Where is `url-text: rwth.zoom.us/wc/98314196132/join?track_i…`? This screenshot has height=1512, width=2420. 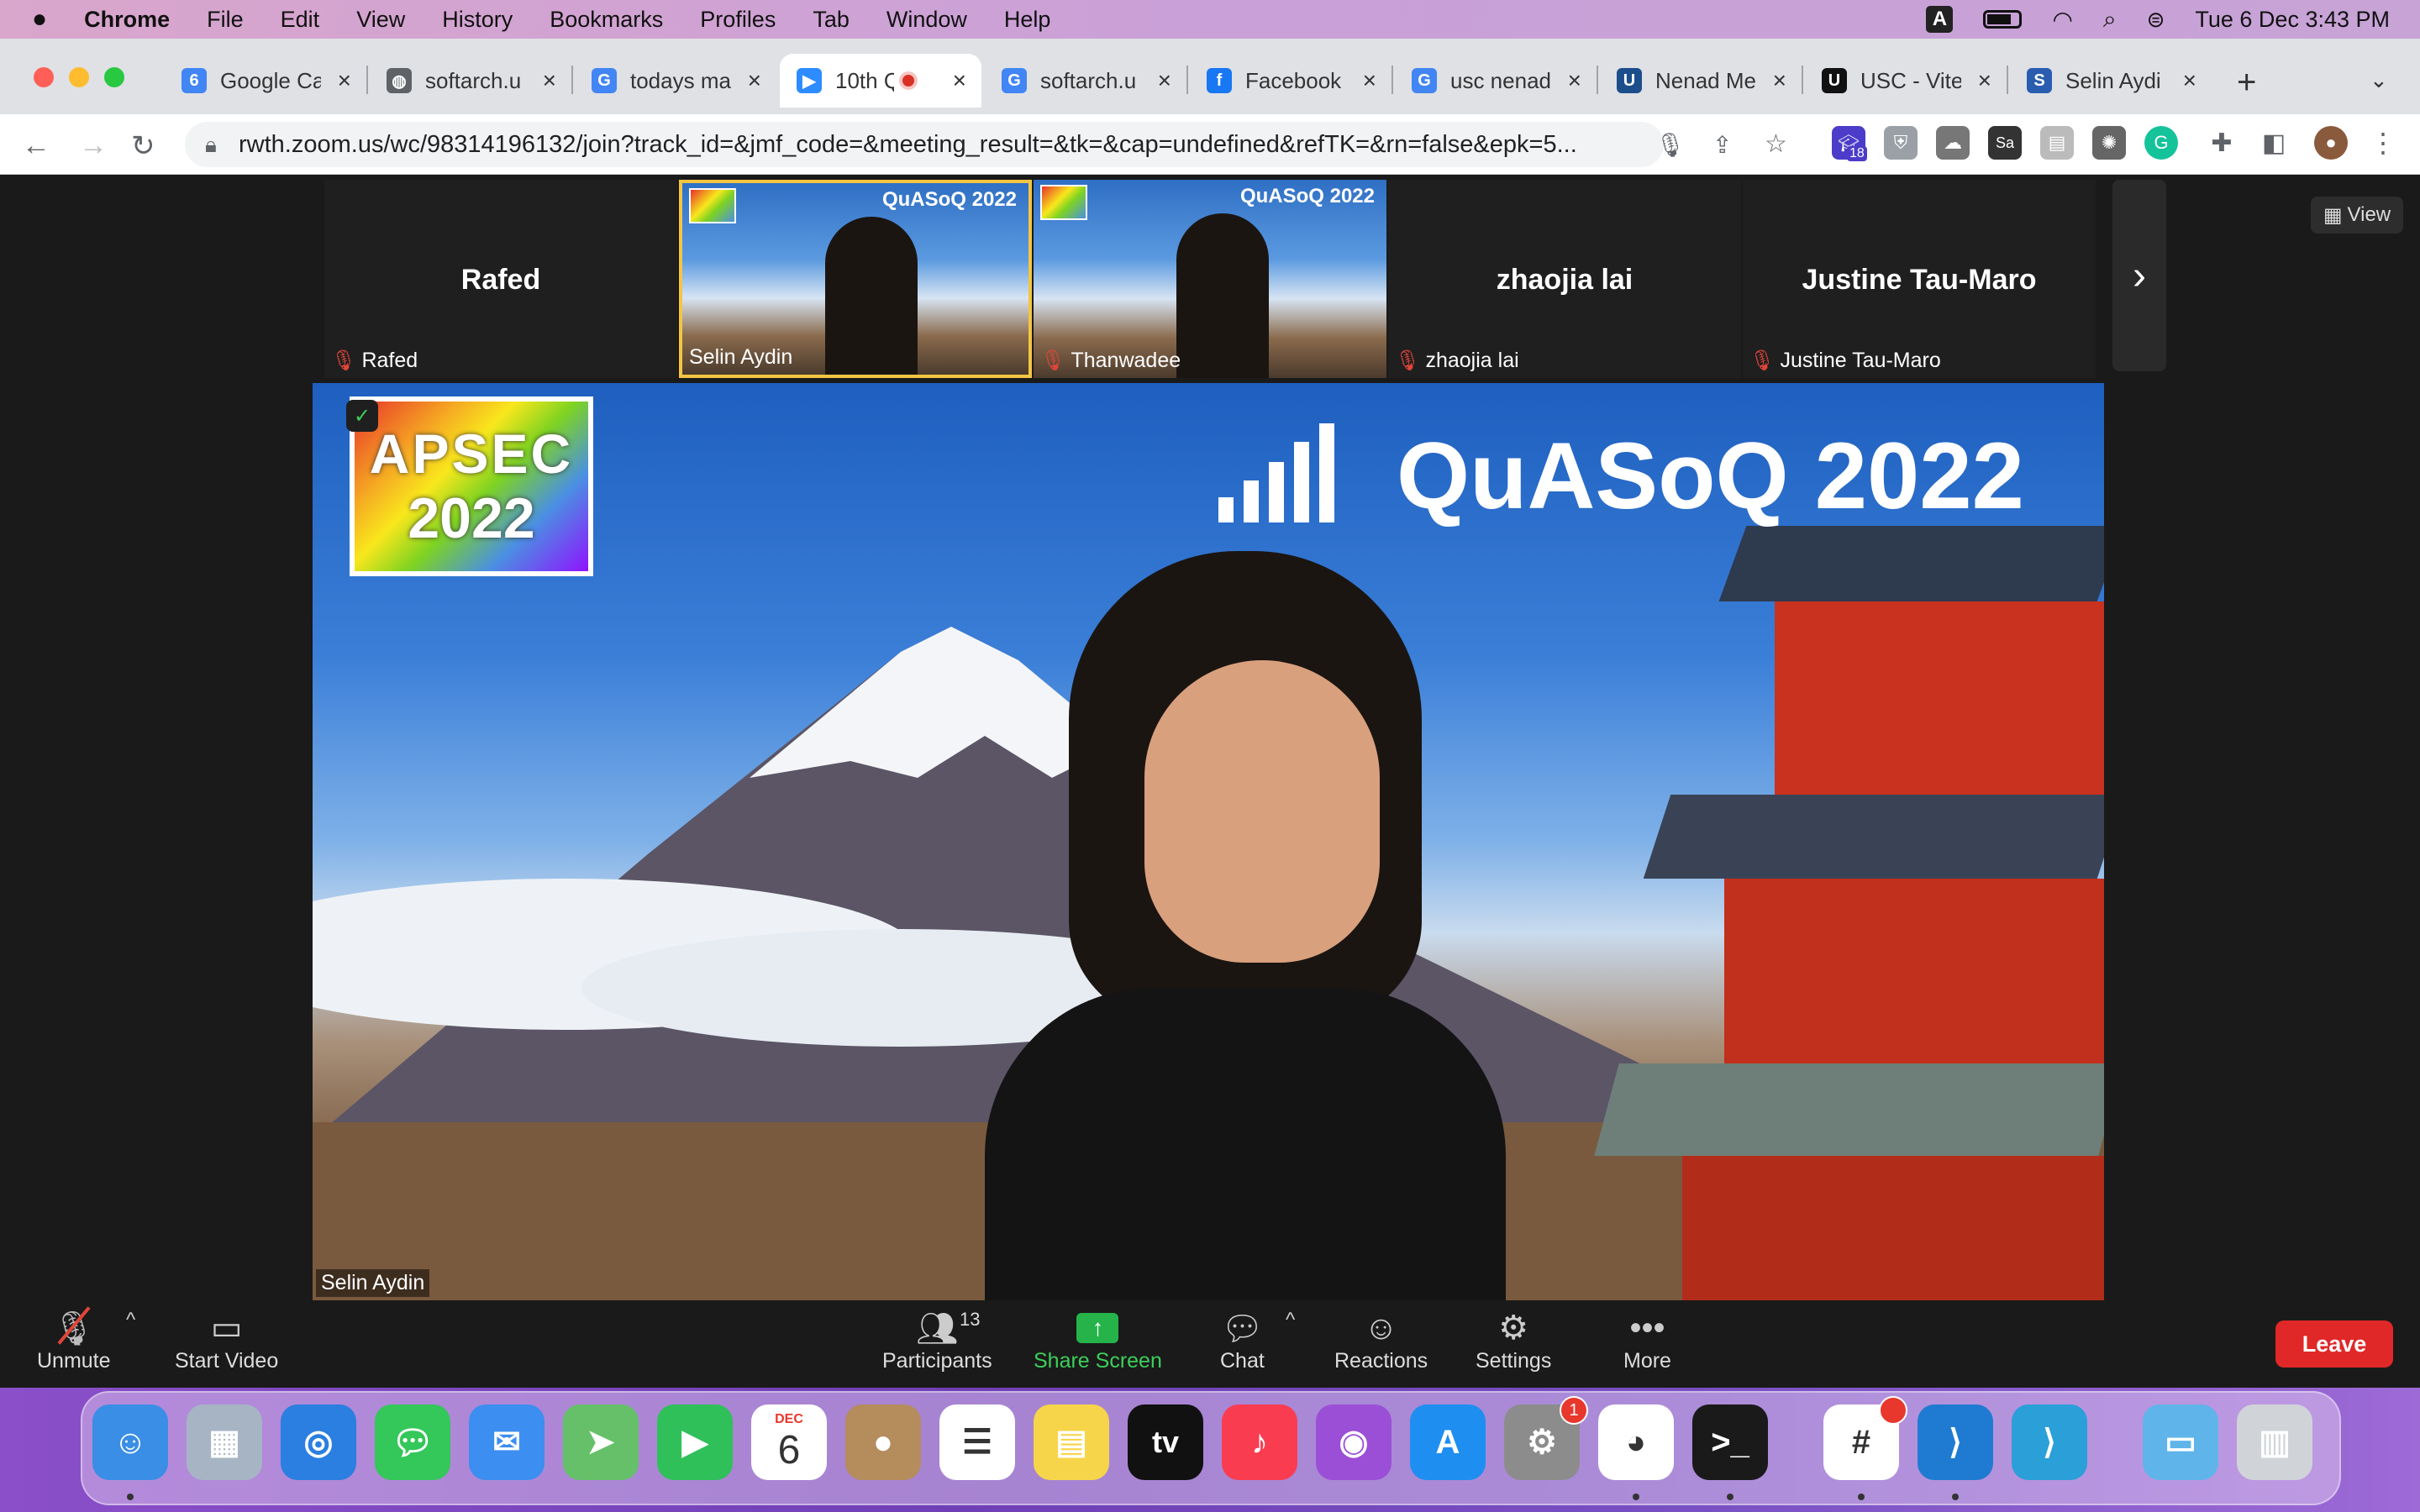 url-text: rwth.zoom.us/wc/98314196132/join?track_i… is located at coordinates (928, 145).